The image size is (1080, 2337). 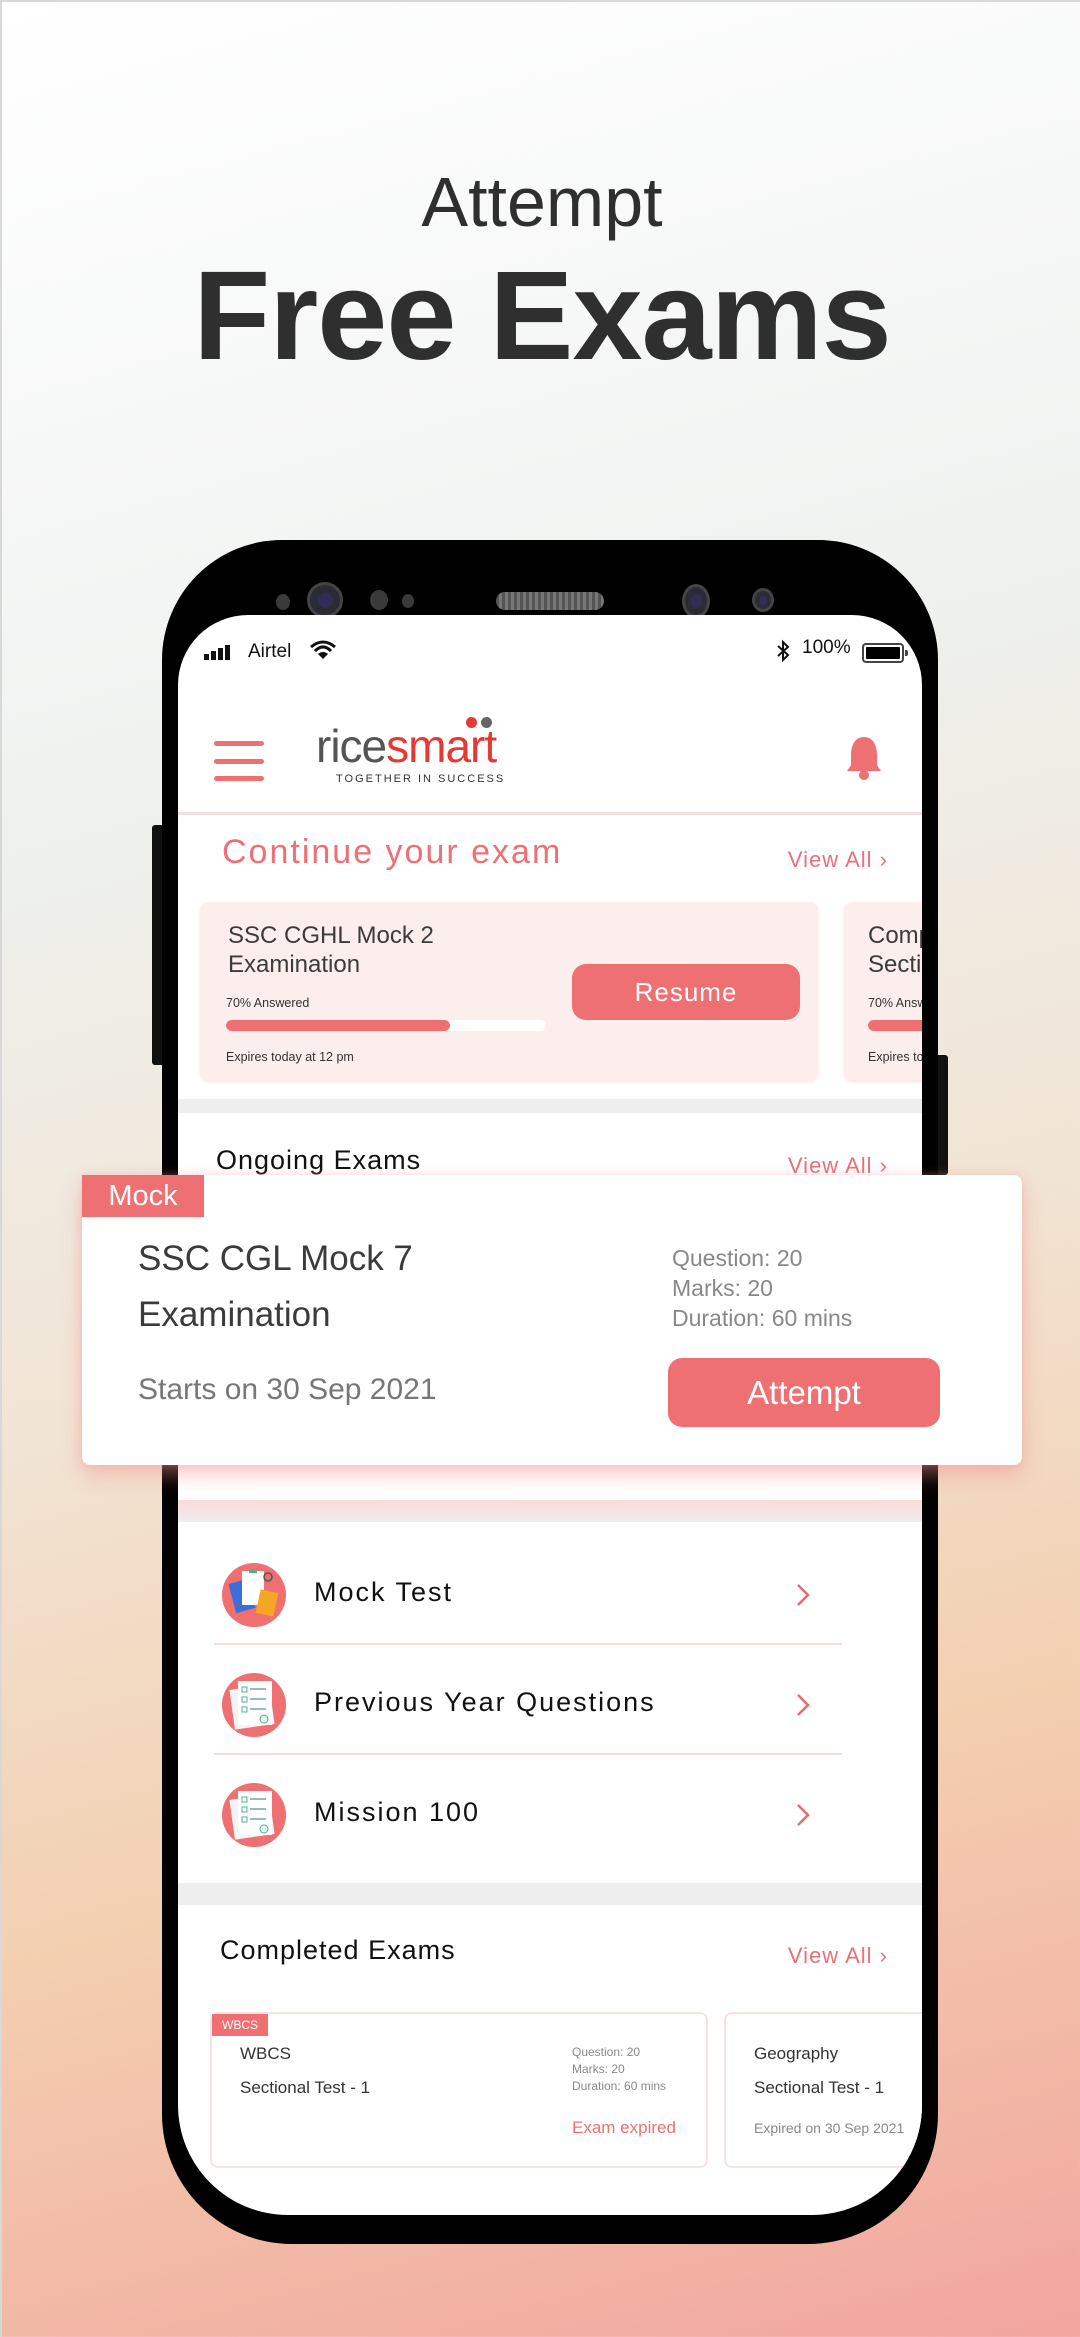 I want to click on iris-sensor-icon, so click(x=763, y=600).